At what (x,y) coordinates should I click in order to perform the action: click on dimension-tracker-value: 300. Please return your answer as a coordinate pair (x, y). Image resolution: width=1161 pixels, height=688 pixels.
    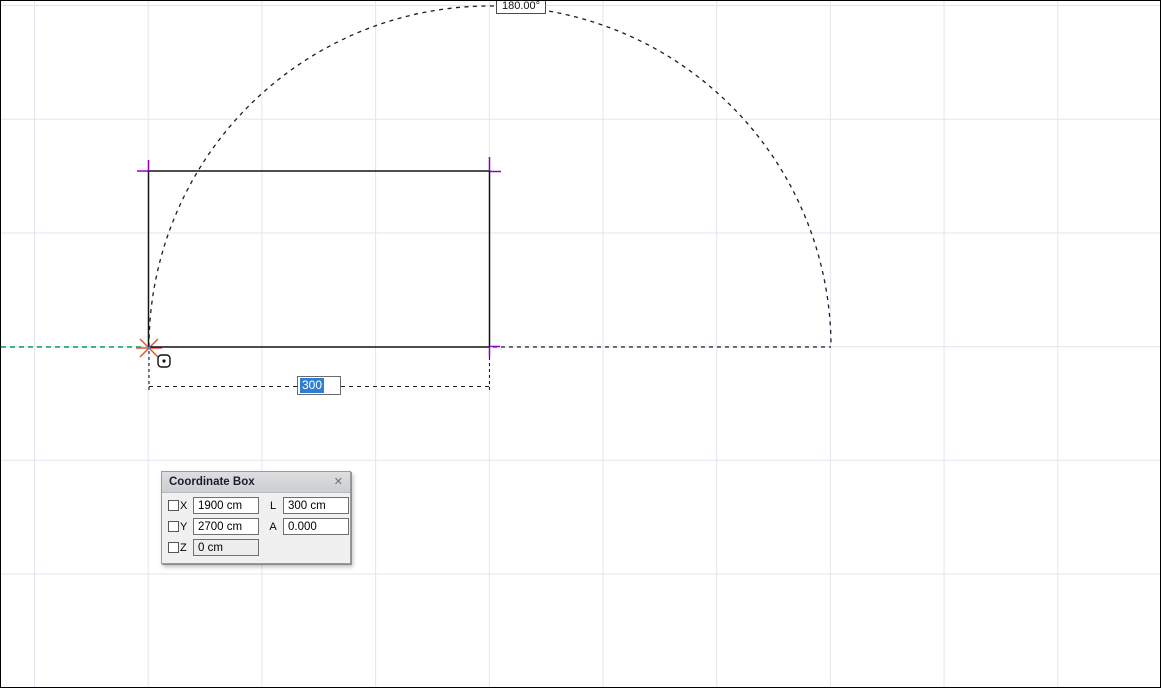
    Looking at the image, I should click on (312, 385).